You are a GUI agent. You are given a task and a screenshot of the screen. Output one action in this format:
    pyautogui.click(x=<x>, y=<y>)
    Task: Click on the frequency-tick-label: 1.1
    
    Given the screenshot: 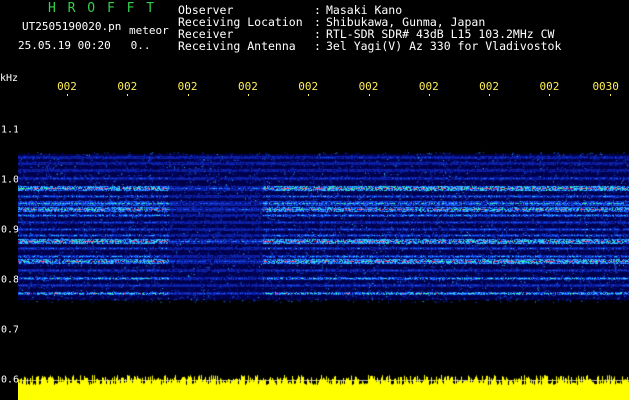 What is the action you would take?
    pyautogui.click(x=10, y=130)
    